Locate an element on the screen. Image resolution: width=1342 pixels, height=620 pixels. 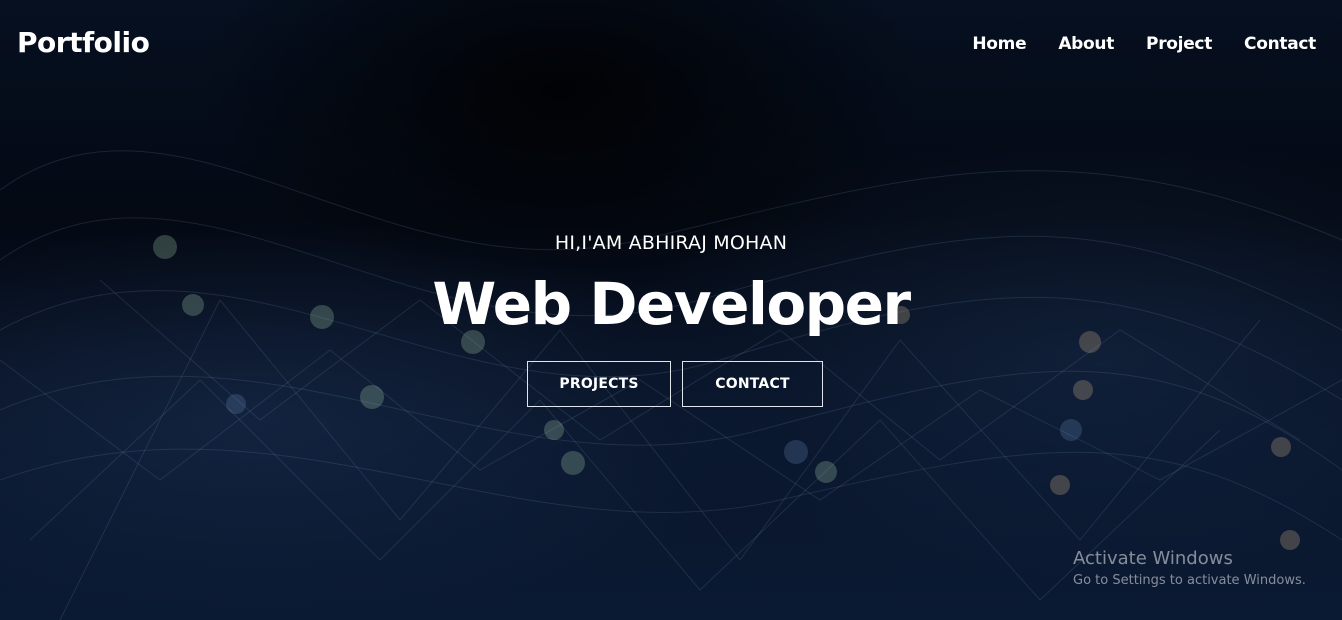
nav-link-contact: Contact is located at coordinates (1280, 44).